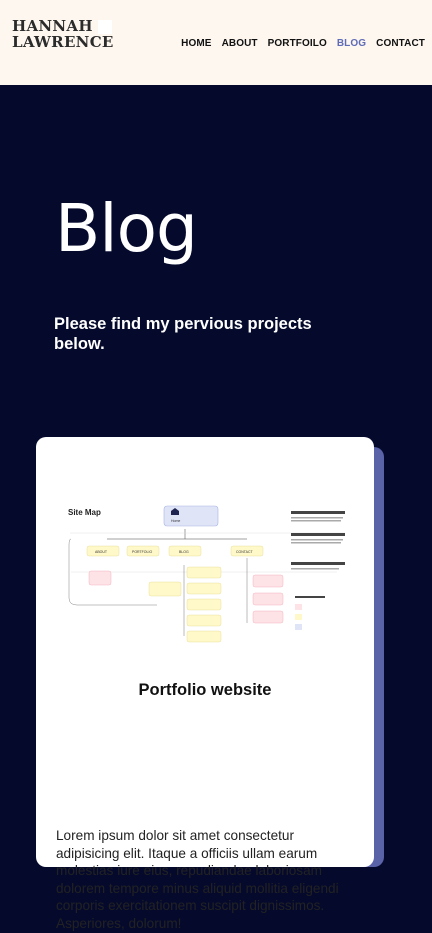  What do you see at coordinates (175, 521) in the screenshot?
I see `site-map-home-label: Home` at bounding box center [175, 521].